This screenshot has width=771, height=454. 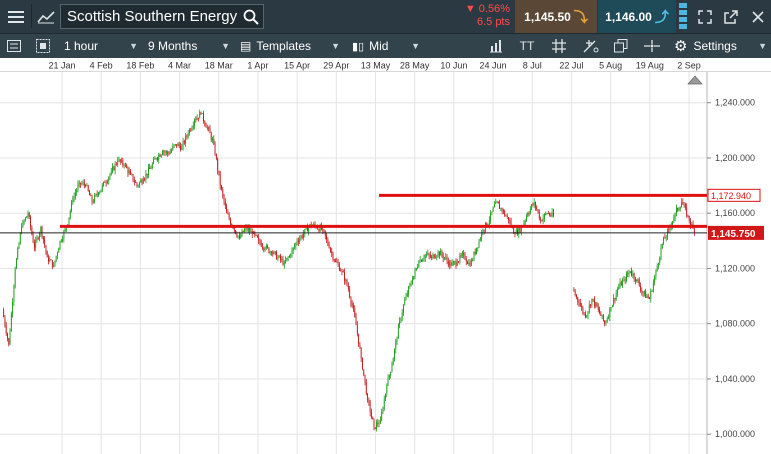 What do you see at coordinates (140, 66) in the screenshot?
I see `date-label: 18 Feb` at bounding box center [140, 66].